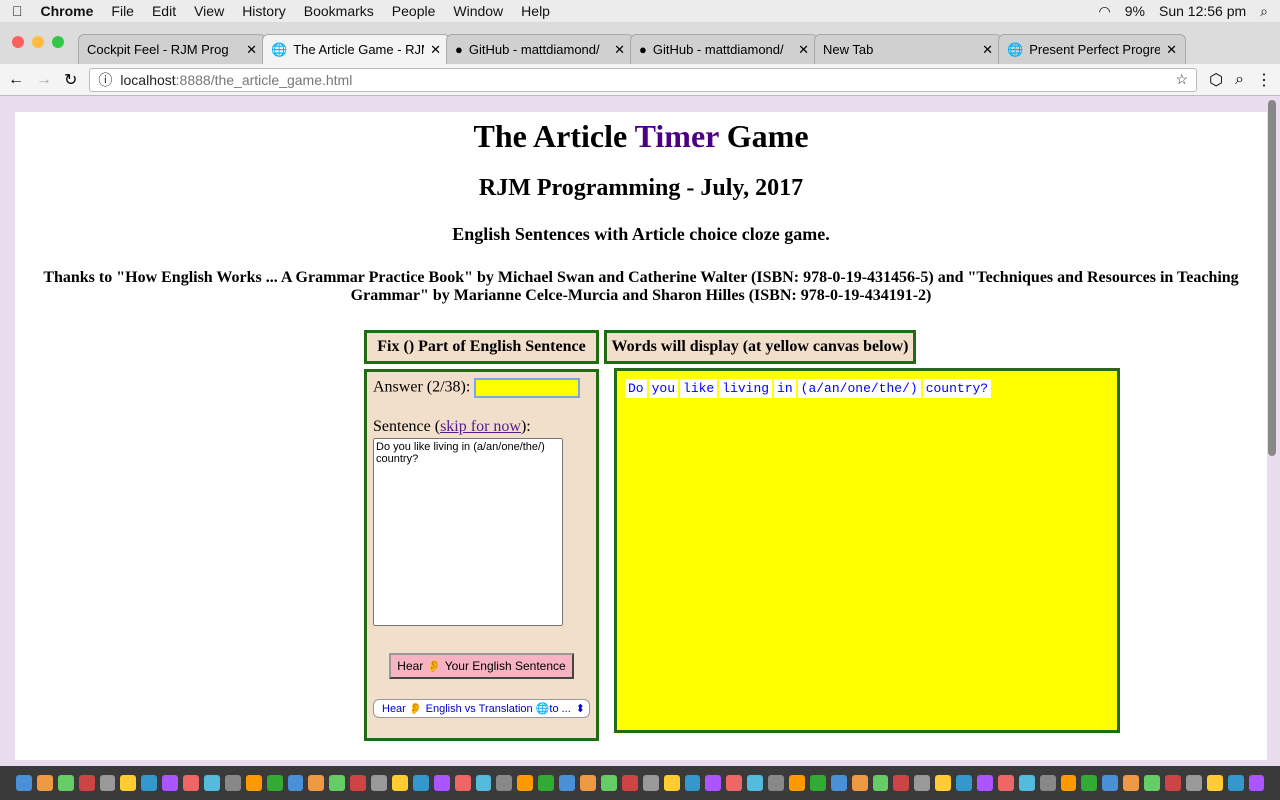 Image resolution: width=1280 pixels, height=800 pixels. What do you see at coordinates (1092, 49) in the screenshot?
I see `tab-present-perfect: 🌐 Present Perfect Progres ✕` at bounding box center [1092, 49].